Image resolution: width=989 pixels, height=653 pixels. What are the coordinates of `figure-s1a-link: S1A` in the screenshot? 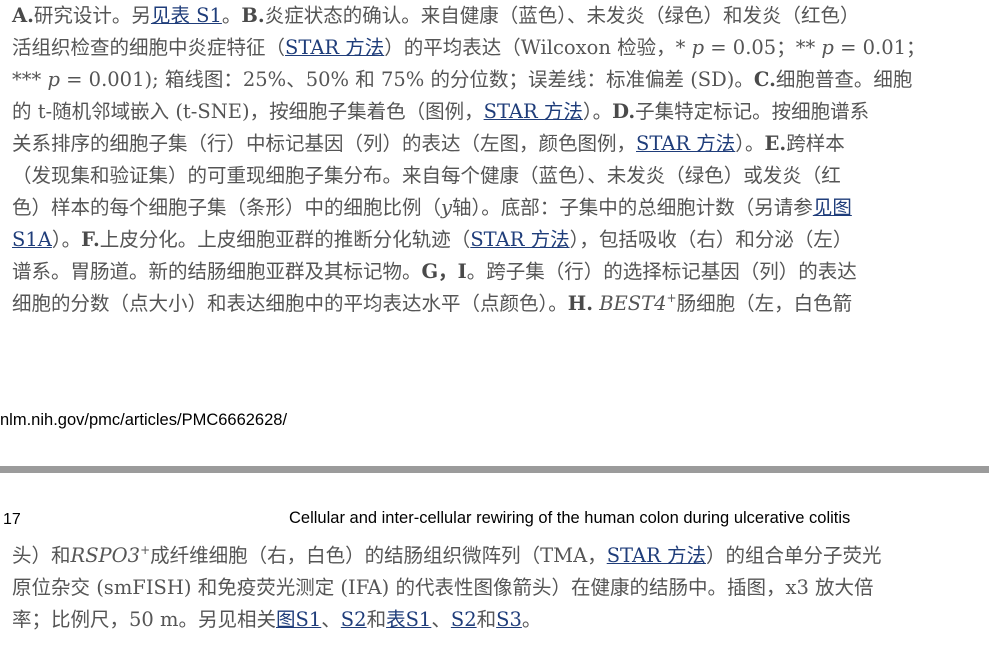 It's located at (32, 239).